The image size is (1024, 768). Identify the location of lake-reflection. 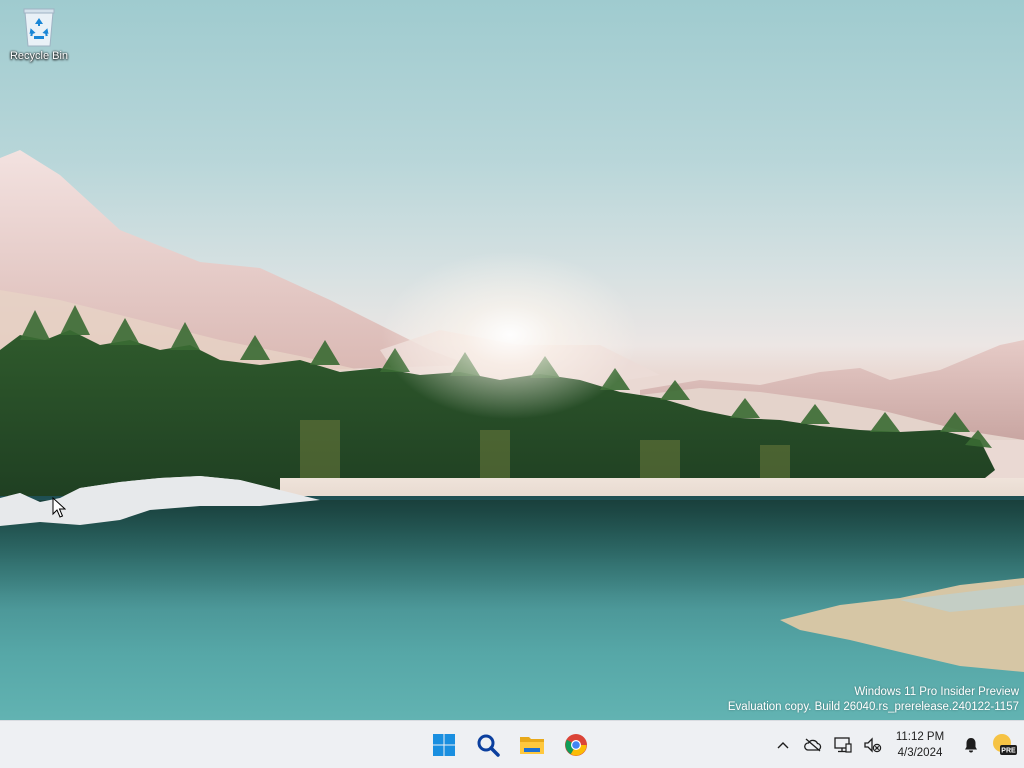
(512, 555).